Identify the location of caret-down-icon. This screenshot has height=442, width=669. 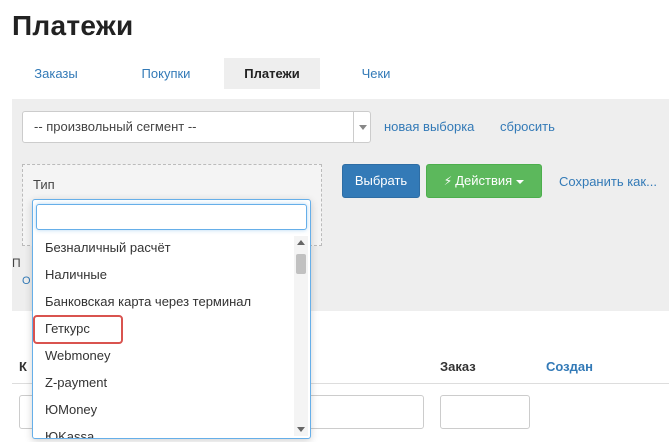
(520, 181).